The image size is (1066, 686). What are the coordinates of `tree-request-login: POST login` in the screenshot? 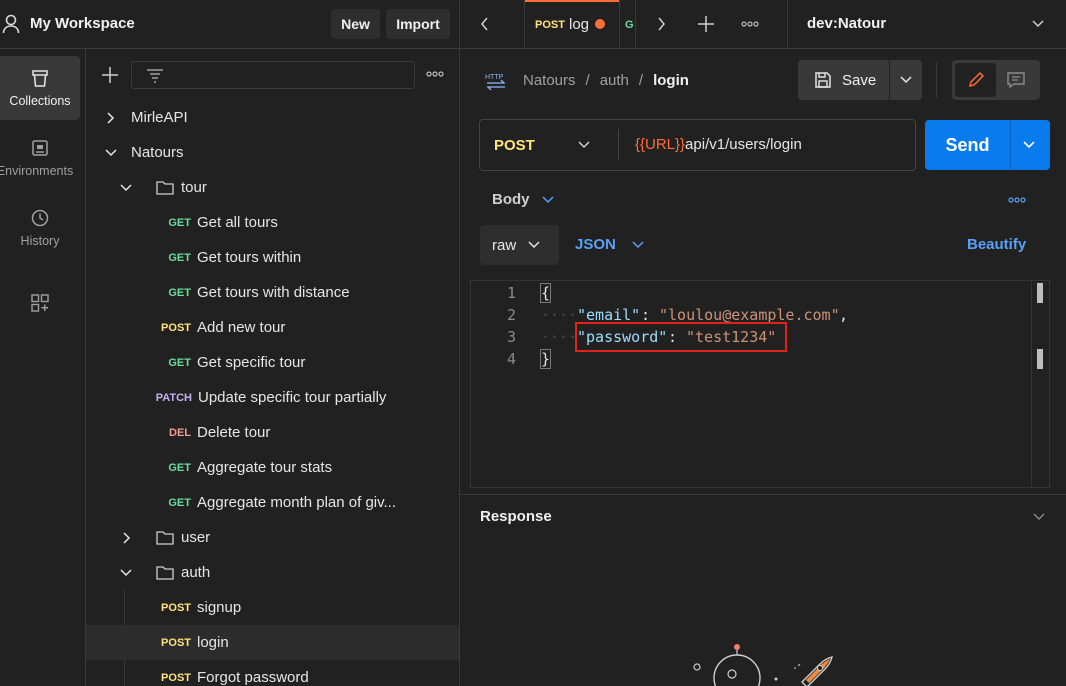 It's located at (272, 642).